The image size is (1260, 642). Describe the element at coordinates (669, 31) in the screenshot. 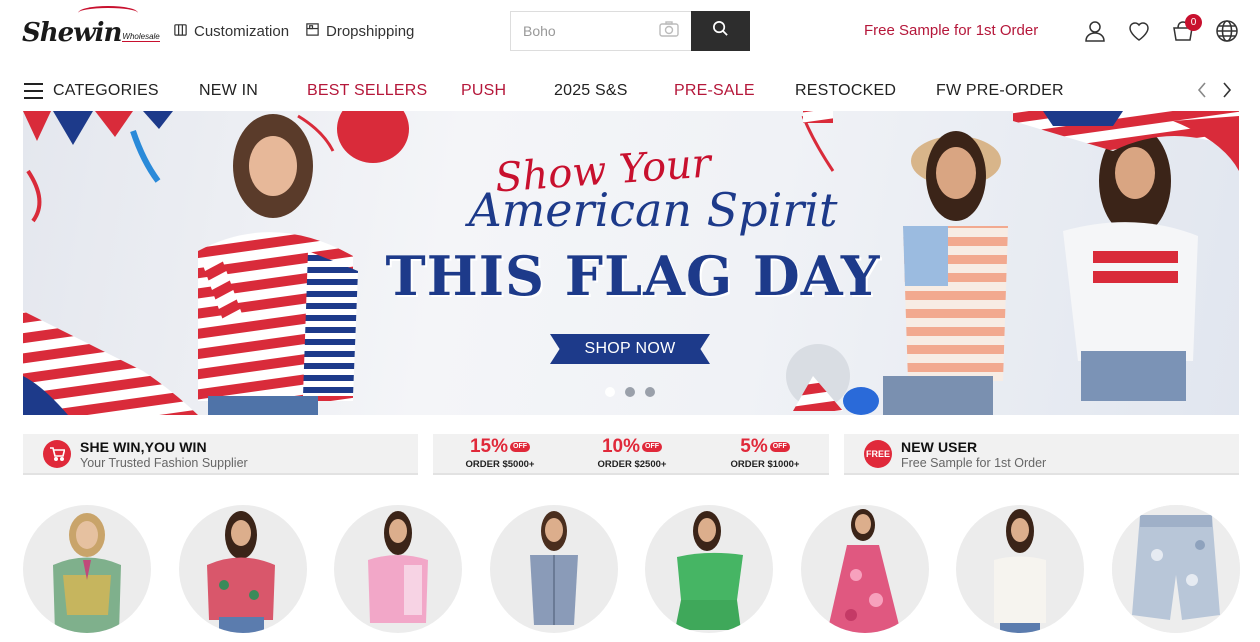

I see `camera-icon` at that location.